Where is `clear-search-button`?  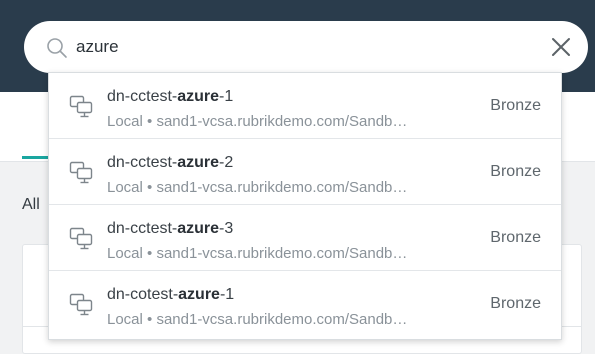
clear-search-button is located at coordinates (561, 47).